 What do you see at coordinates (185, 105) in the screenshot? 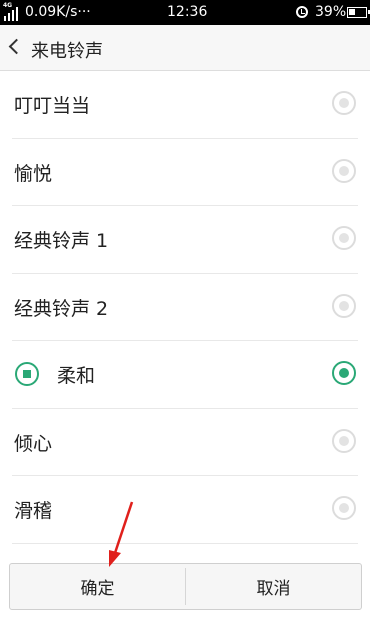
I see `ringtone-row: 叮叮当当` at bounding box center [185, 105].